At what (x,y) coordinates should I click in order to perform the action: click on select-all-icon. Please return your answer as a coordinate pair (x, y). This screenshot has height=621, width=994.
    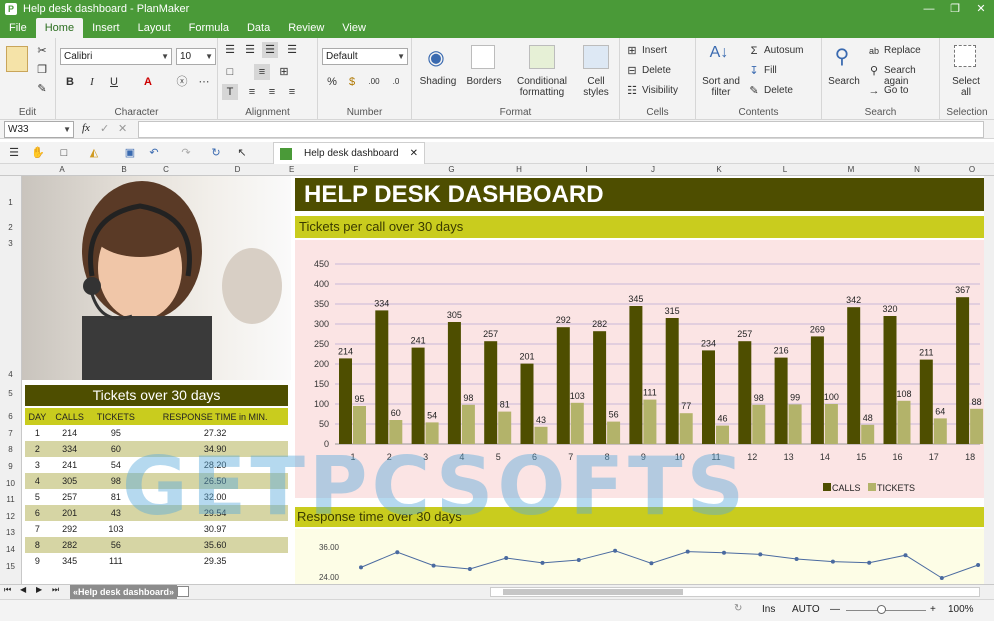
    Looking at the image, I should click on (965, 56).